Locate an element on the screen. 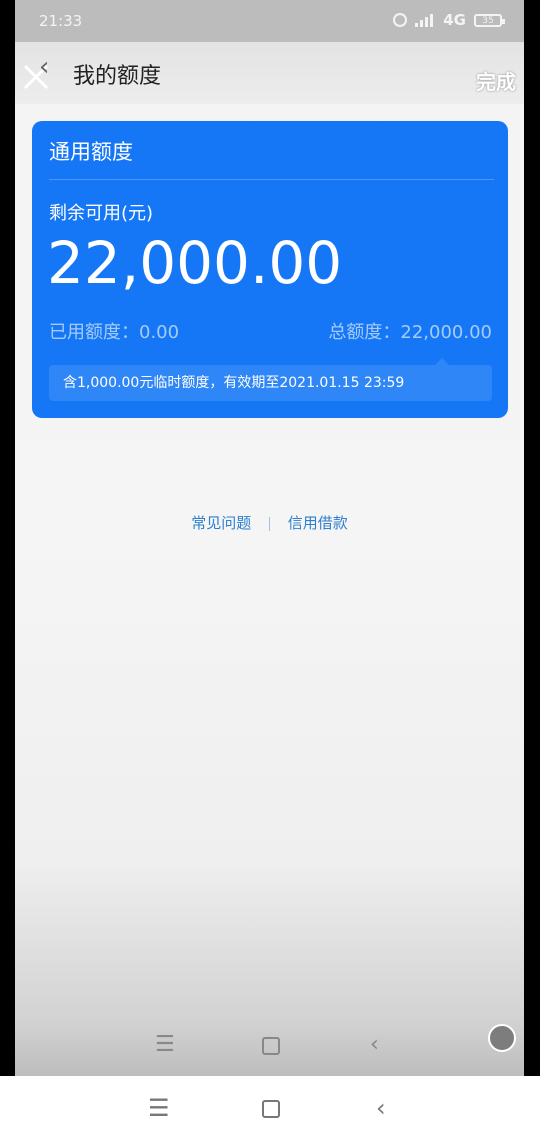  used-credit-label: 已用额度：0.00 is located at coordinates (114, 332).